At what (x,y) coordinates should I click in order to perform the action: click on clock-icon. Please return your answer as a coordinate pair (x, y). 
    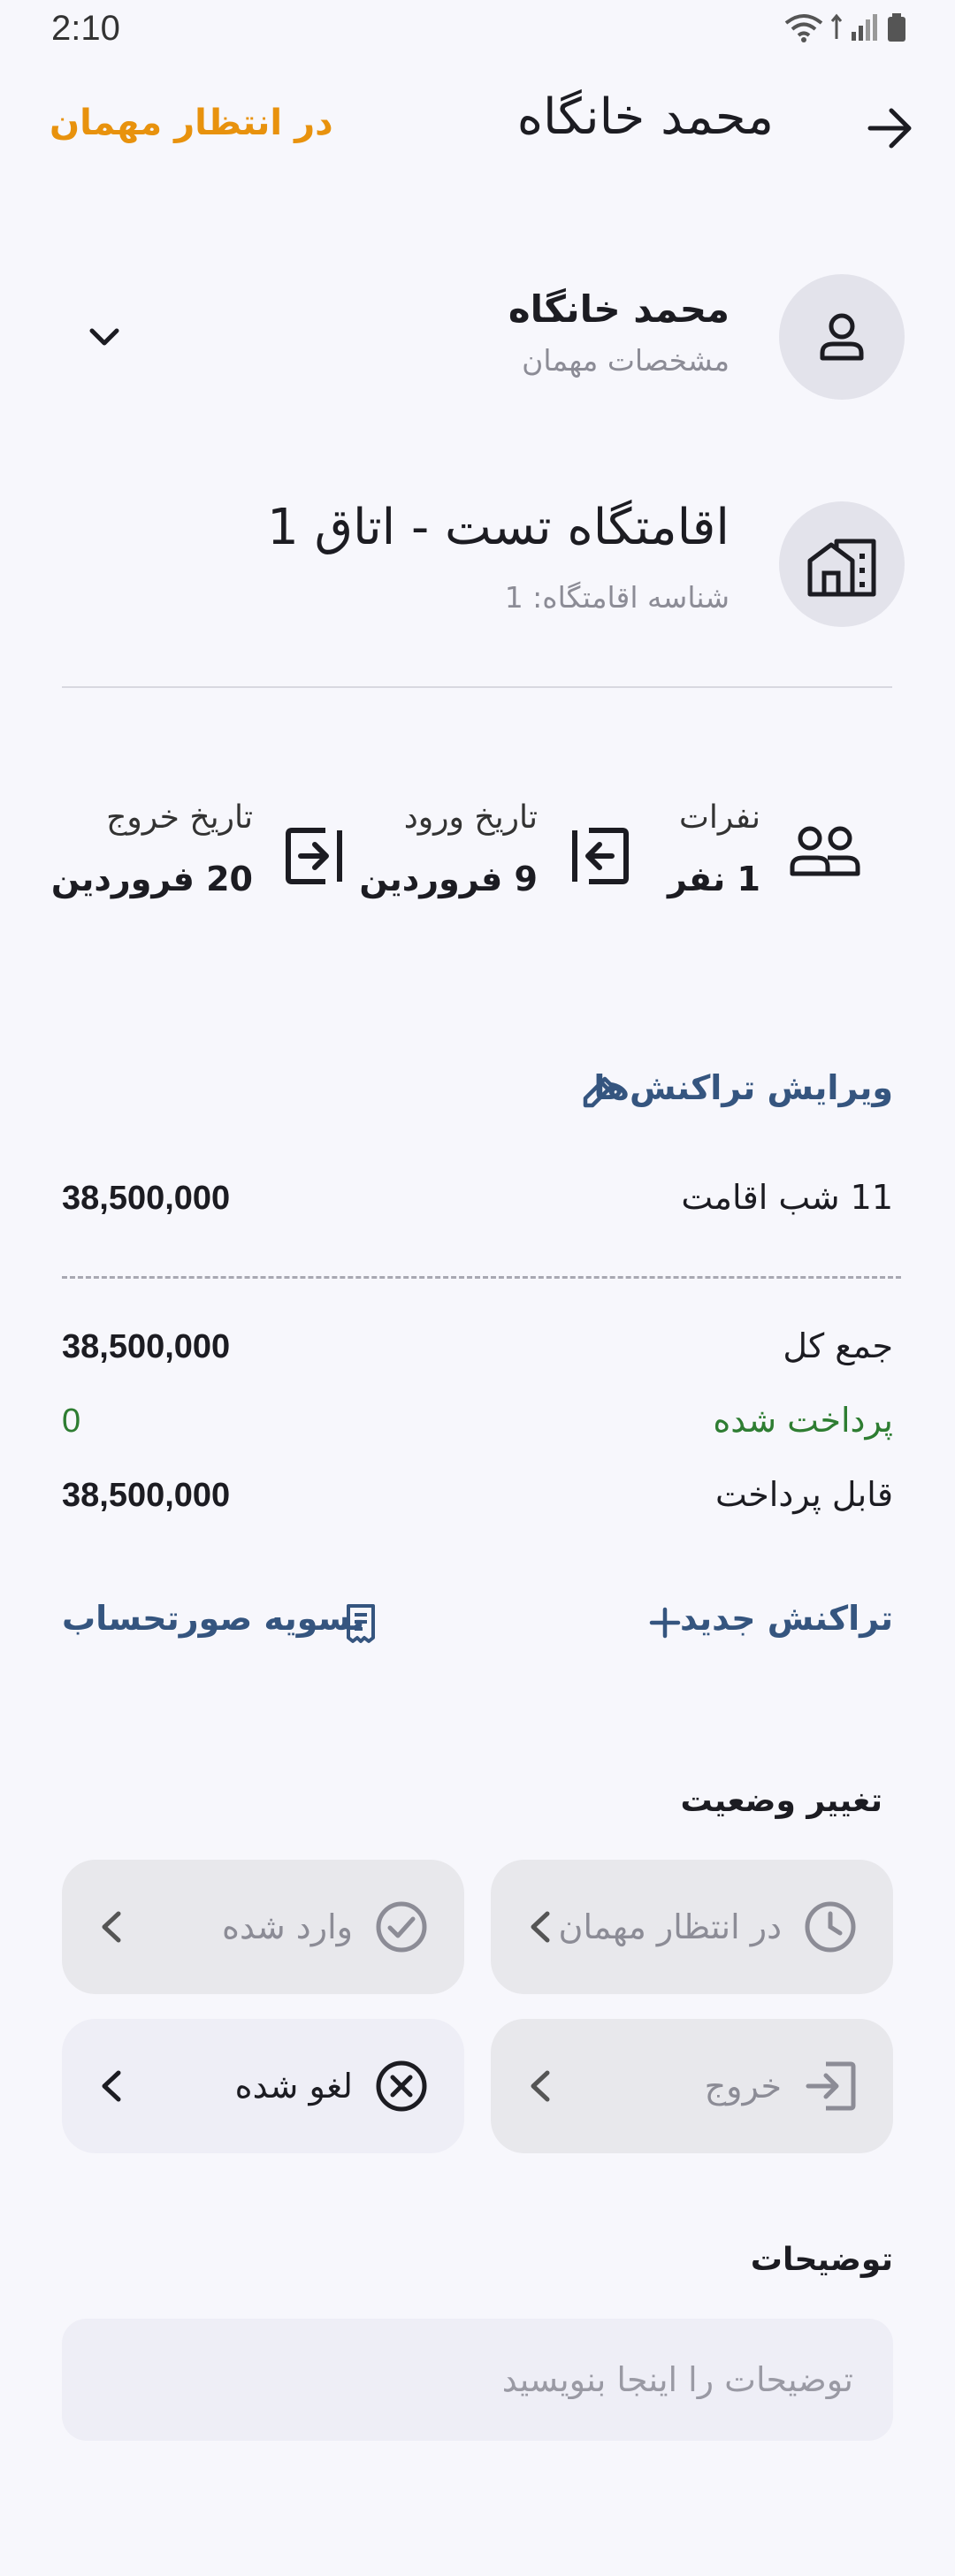
    Looking at the image, I should click on (831, 1927).